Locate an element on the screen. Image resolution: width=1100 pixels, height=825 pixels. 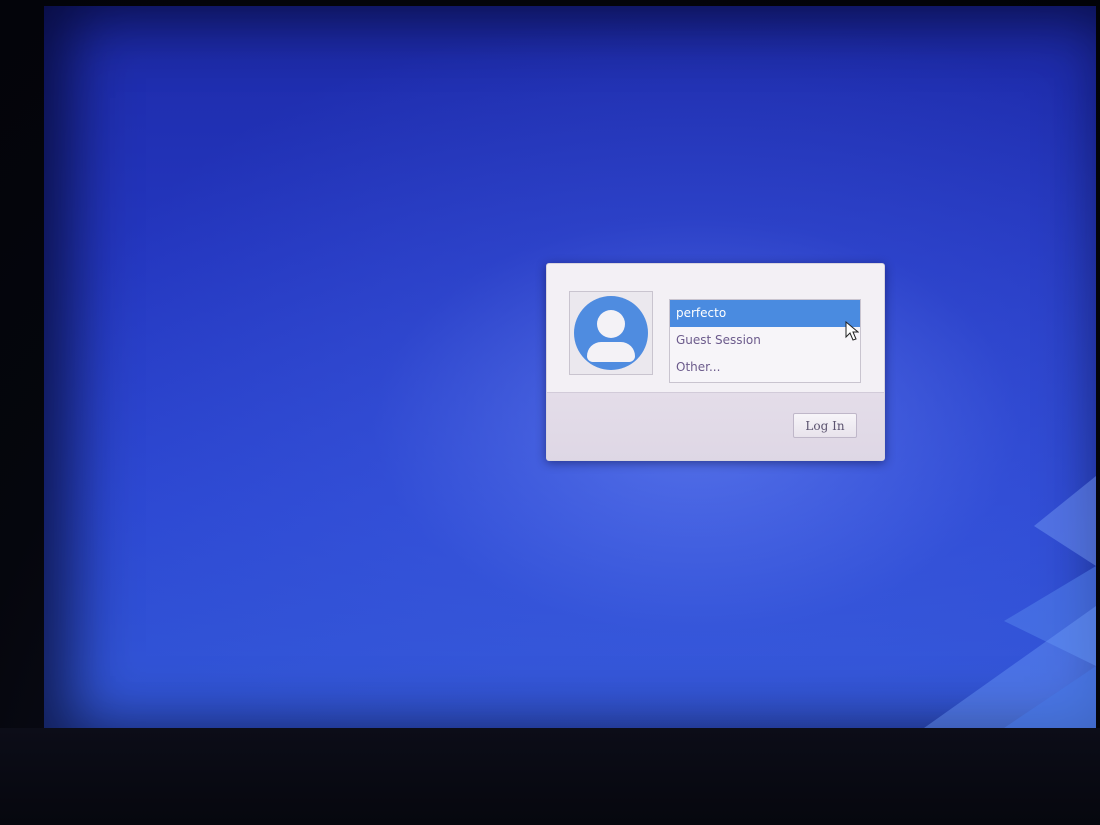
monitor-bezel is located at coordinates (550, 776).